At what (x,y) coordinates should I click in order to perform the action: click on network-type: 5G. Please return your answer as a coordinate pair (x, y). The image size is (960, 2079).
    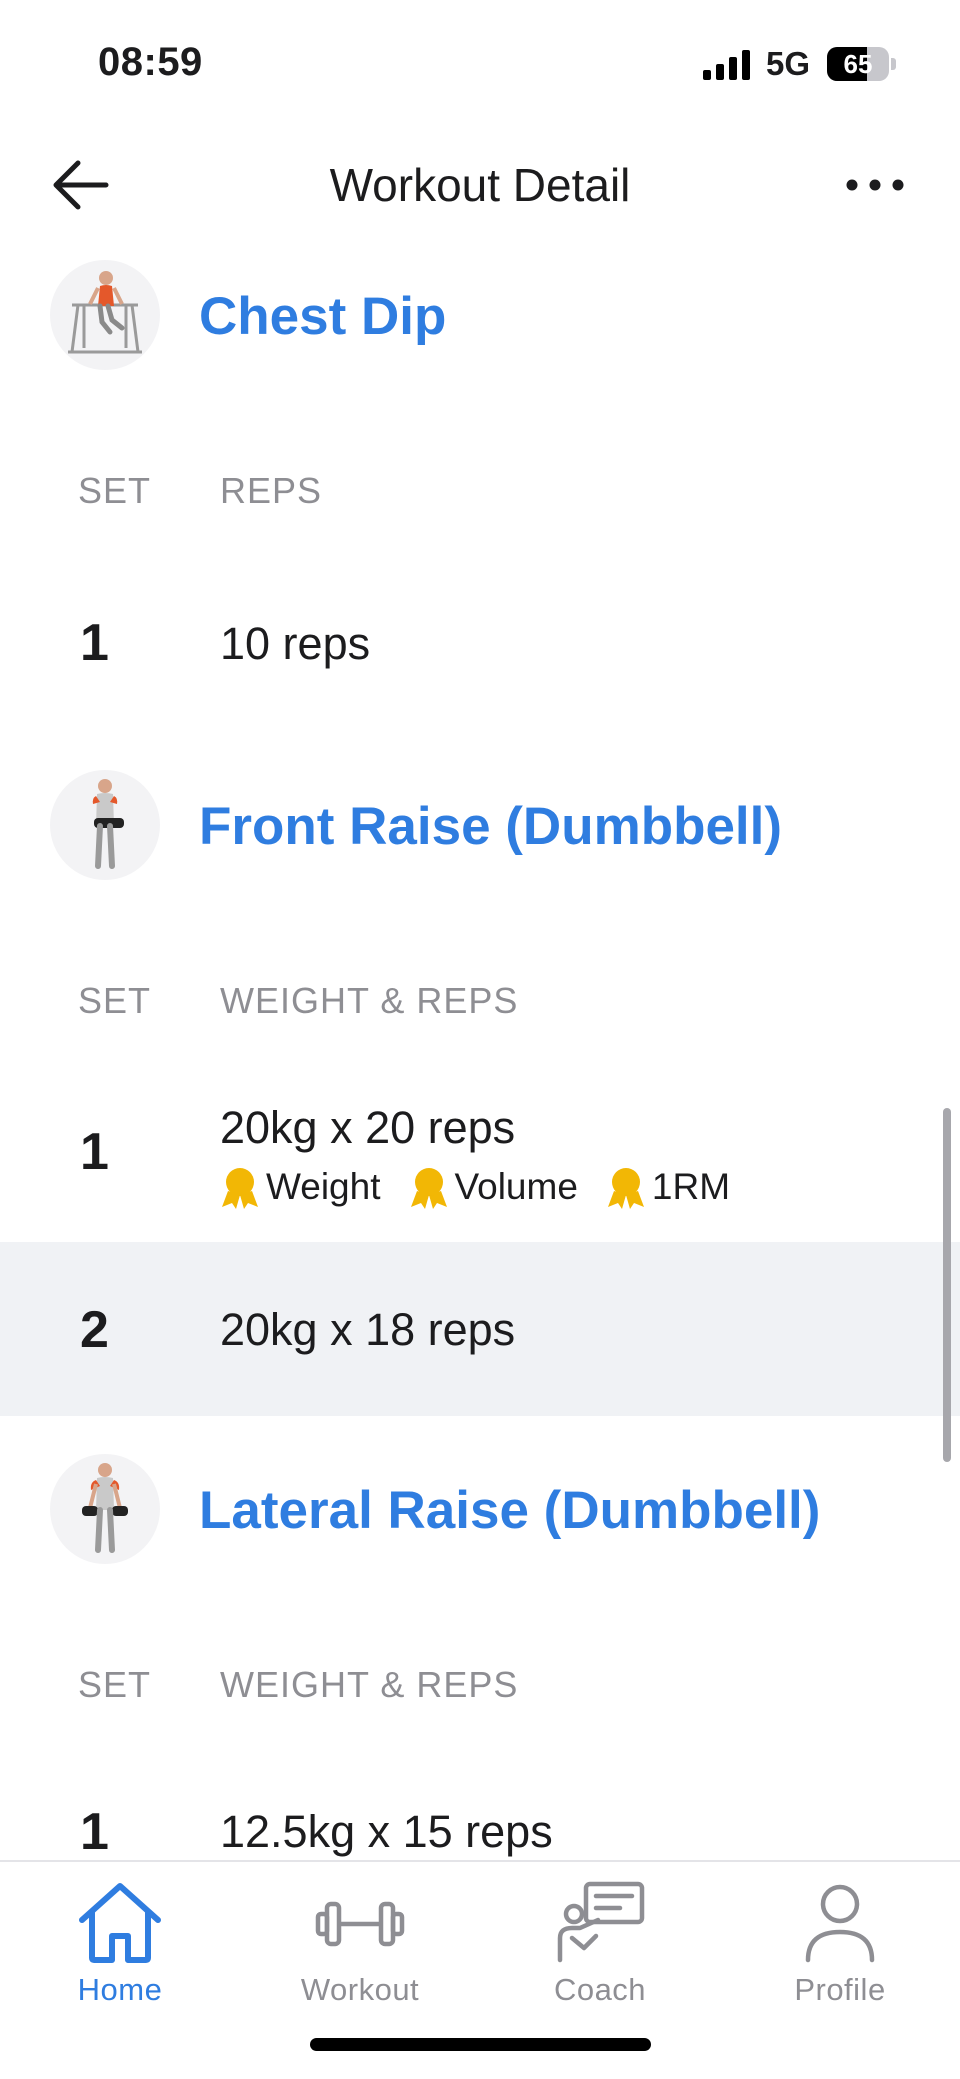
    Looking at the image, I should click on (788, 63).